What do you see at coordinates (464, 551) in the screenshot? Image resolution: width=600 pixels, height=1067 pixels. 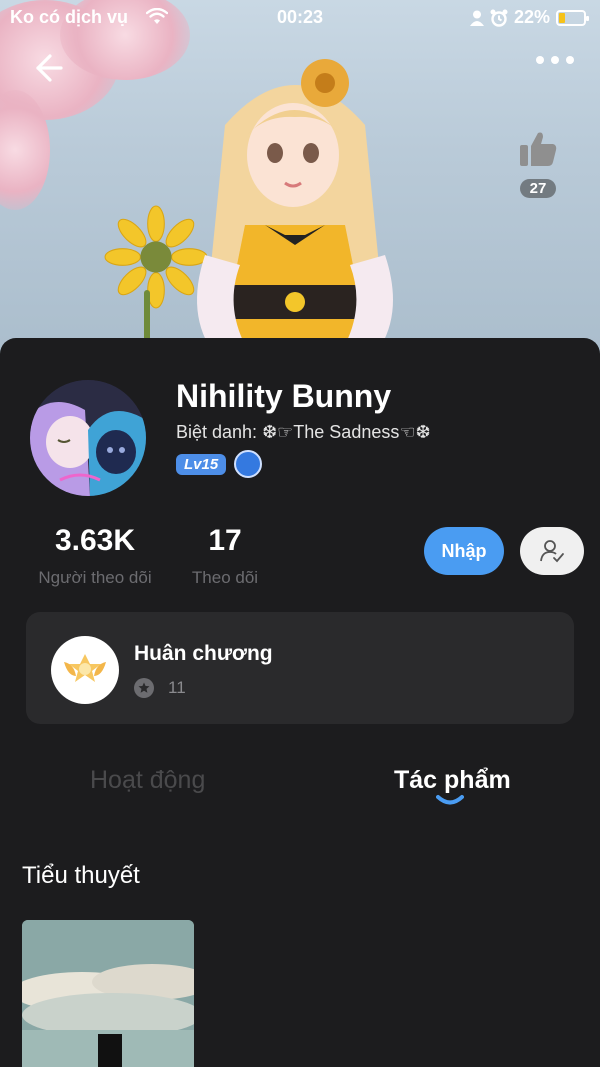 I see `enter-button: Nhập` at bounding box center [464, 551].